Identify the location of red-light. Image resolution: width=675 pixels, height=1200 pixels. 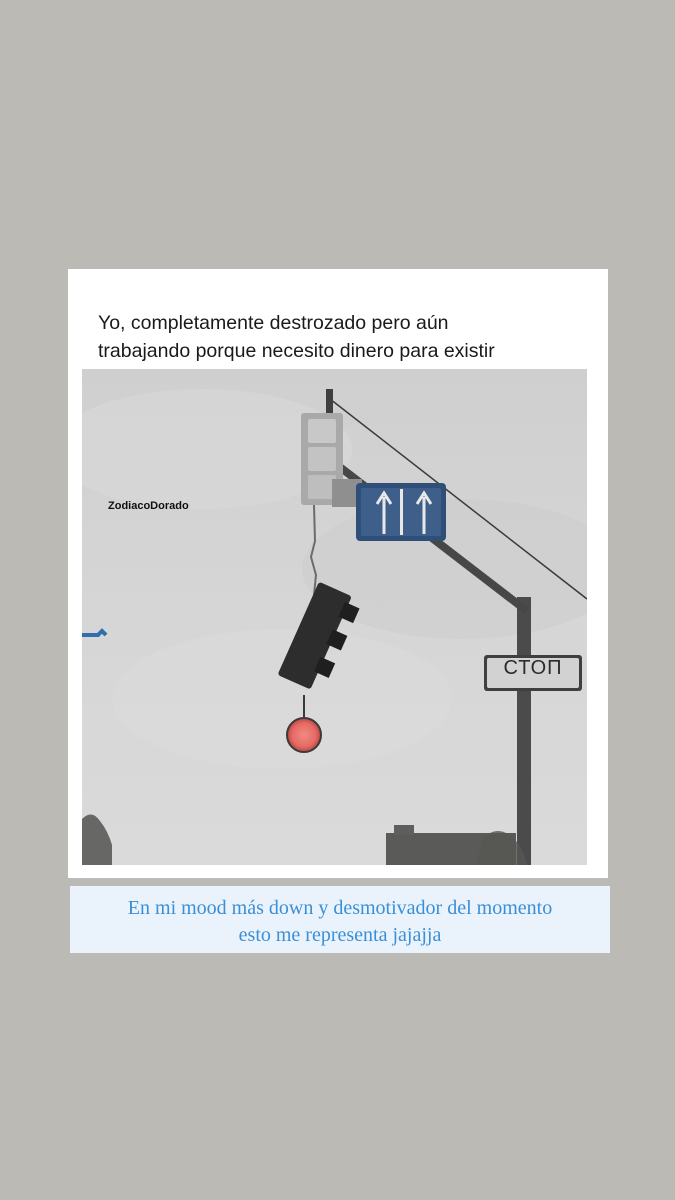
(304, 735).